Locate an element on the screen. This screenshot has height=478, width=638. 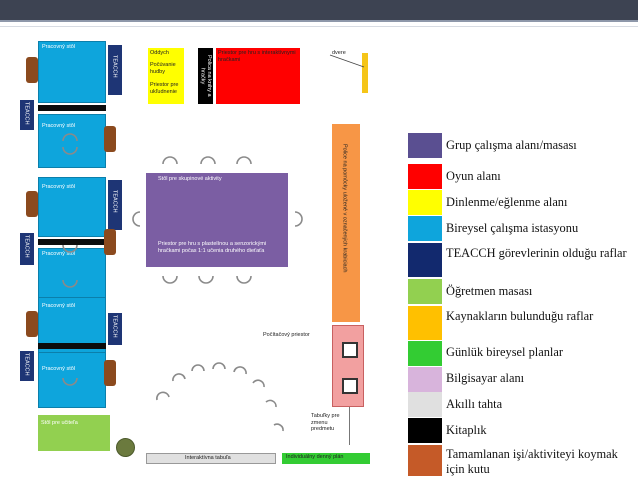
legend-label: Günlük bireysel planlar is located at coordinates (504, 352).